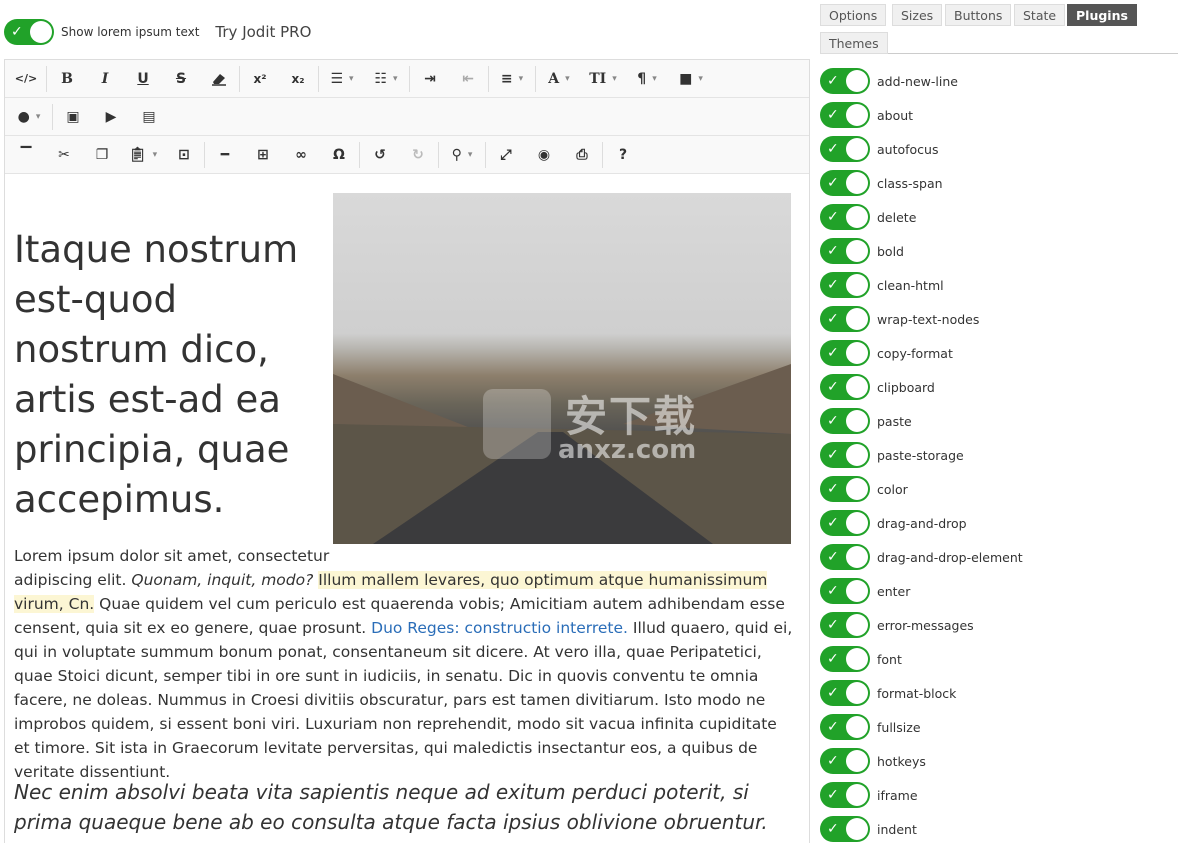 This screenshot has width=1178, height=843. Describe the element at coordinates (301, 155) in the screenshot. I see `link-button: ∞` at that location.